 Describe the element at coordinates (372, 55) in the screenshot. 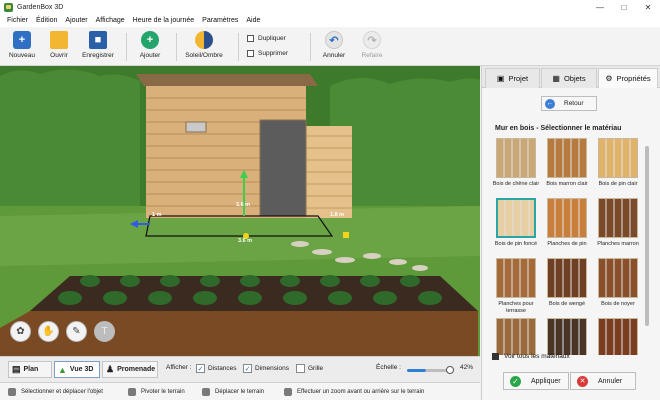

I see `redo-label: Refaire` at that location.